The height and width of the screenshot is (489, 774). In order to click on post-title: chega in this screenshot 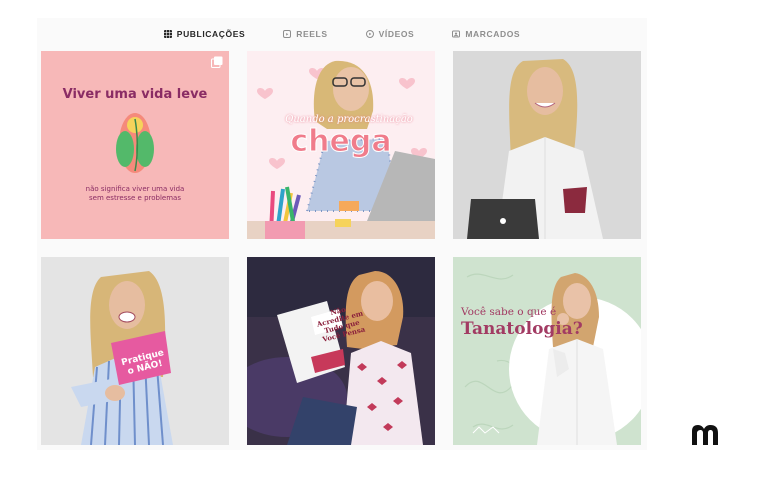, I will do `click(341, 142)`.